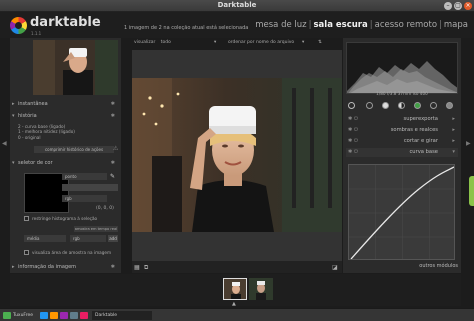 This screenshot has width=474, height=321. Describe the element at coordinates (122, 315) in the screenshot. I see `taskbar-item: Darktable` at that location.